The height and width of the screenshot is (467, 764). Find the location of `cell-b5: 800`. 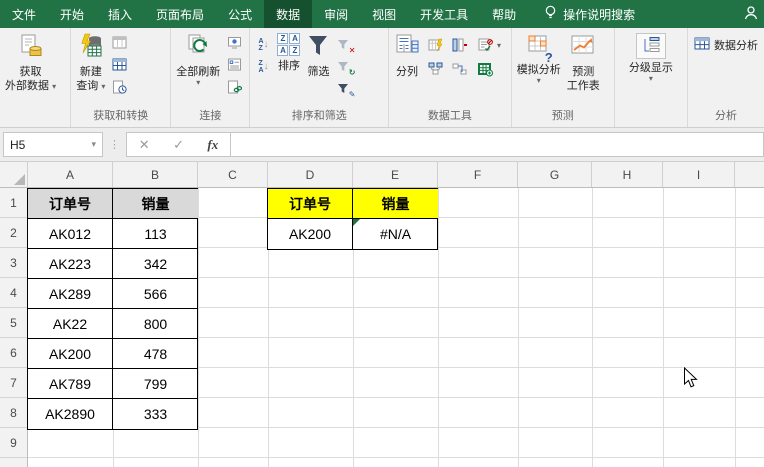

cell-b5: 800 is located at coordinates (155, 324).